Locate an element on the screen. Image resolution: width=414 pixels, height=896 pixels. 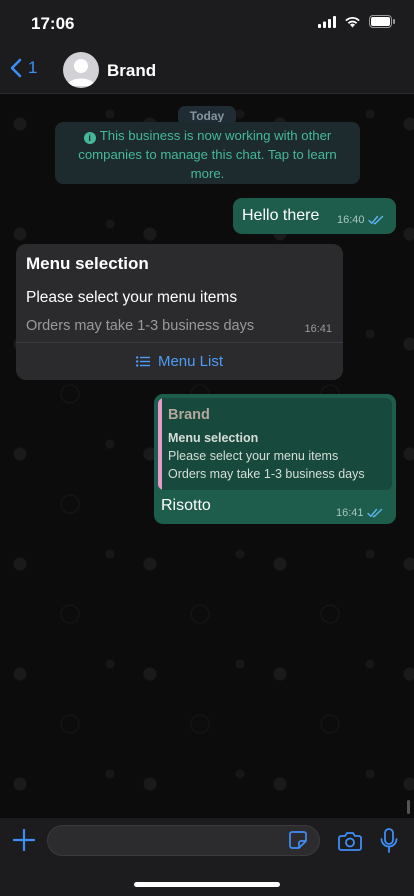
person-icon is located at coordinates (81, 72).